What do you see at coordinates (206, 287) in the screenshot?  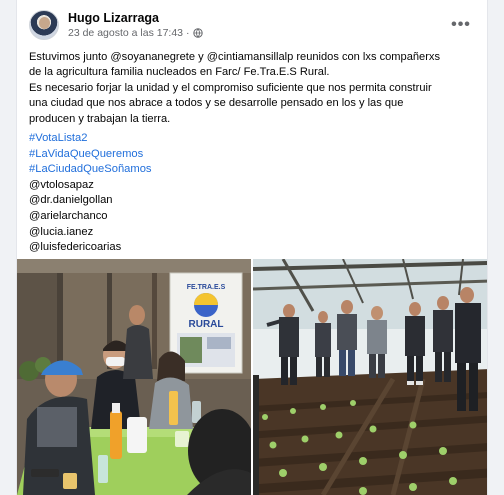 I see `sign-top-text: FE.TRA.E.S` at bounding box center [206, 287].